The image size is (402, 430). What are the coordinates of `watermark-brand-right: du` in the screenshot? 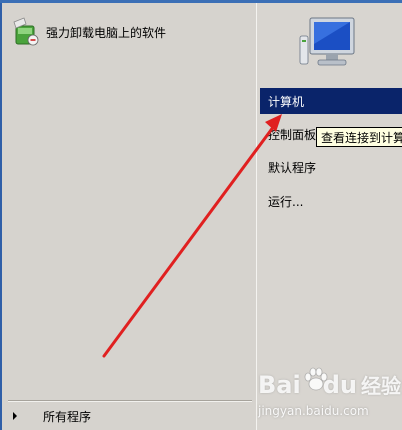 It's located at (339, 385).